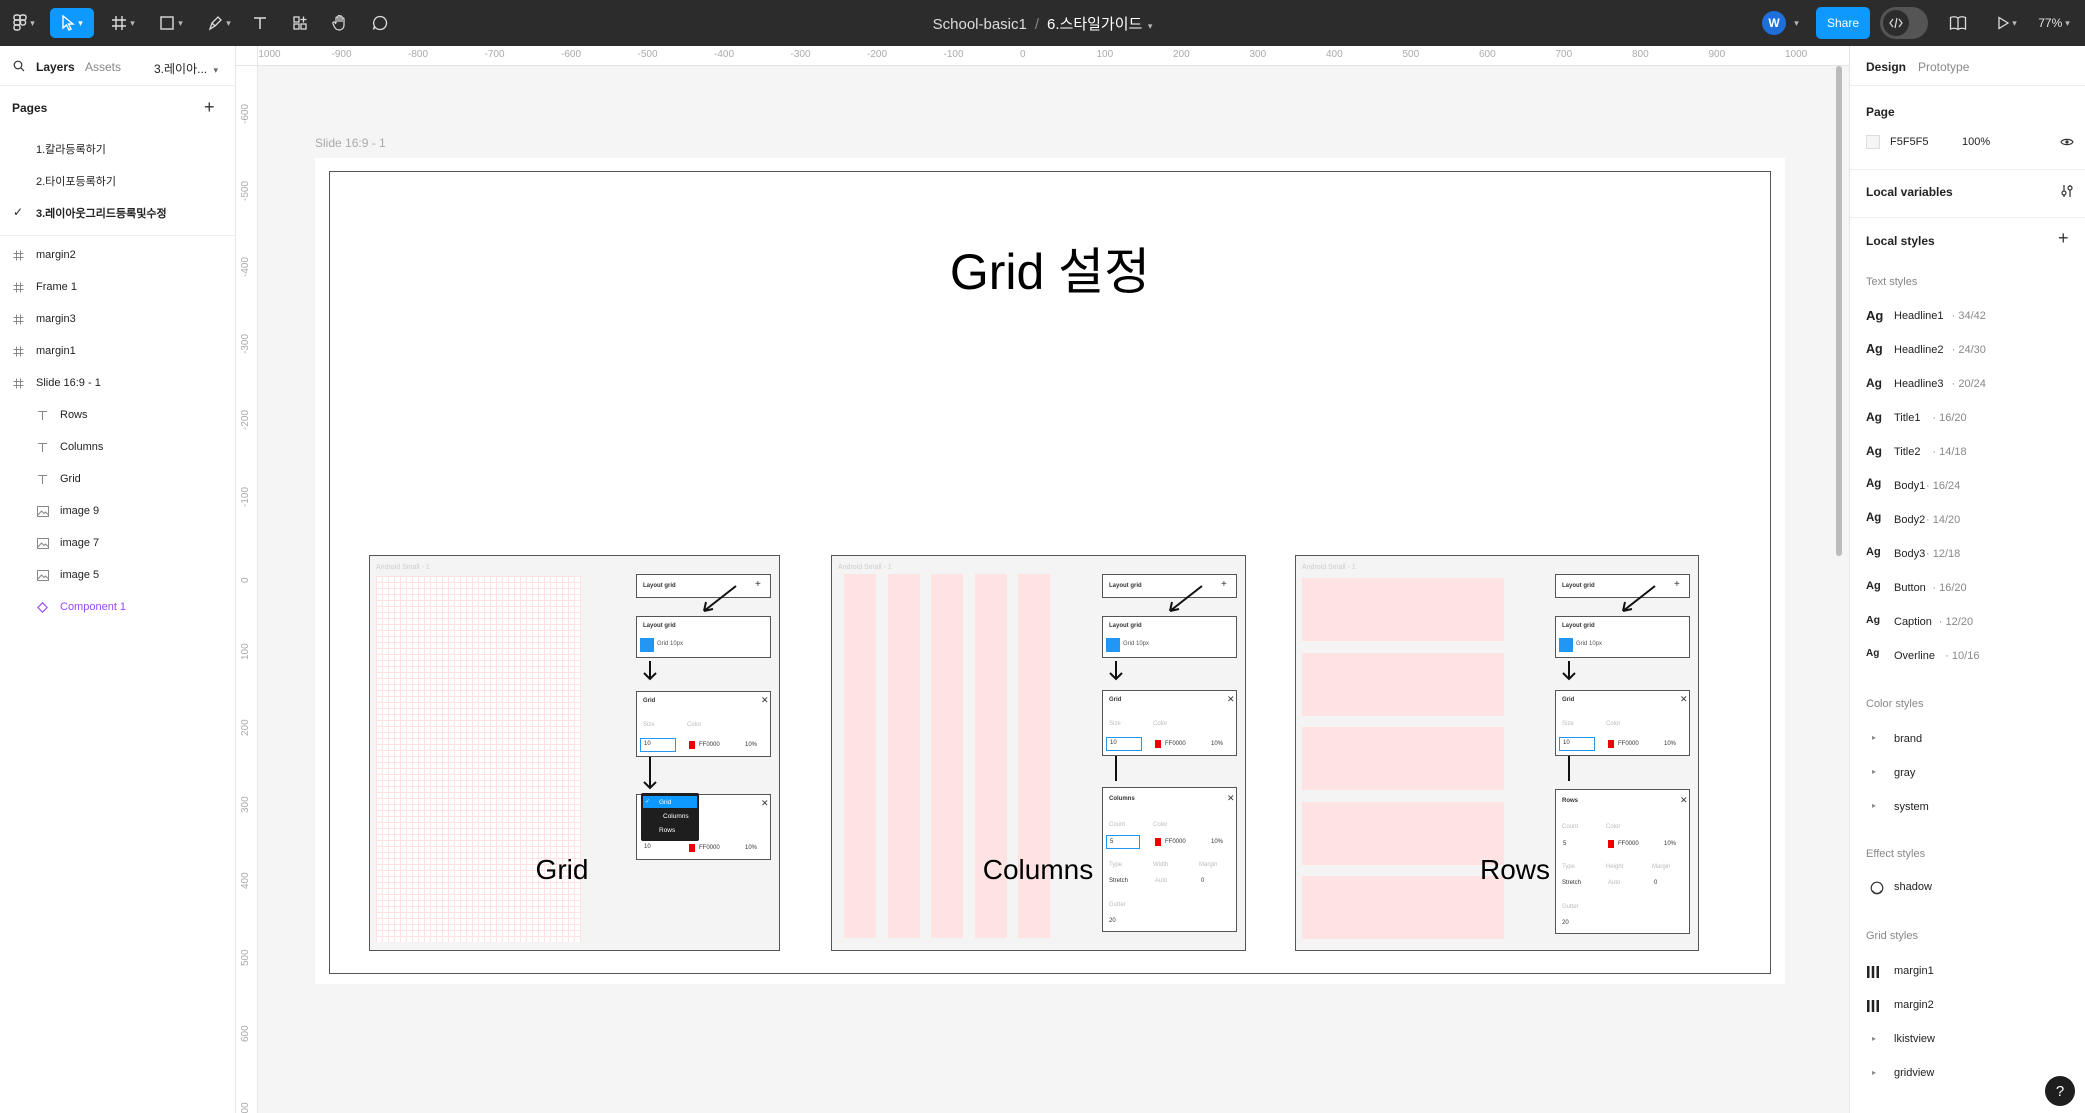 The image size is (2085, 1113). Describe the element at coordinates (650, 671) in the screenshot. I see `arrow-icon` at that location.